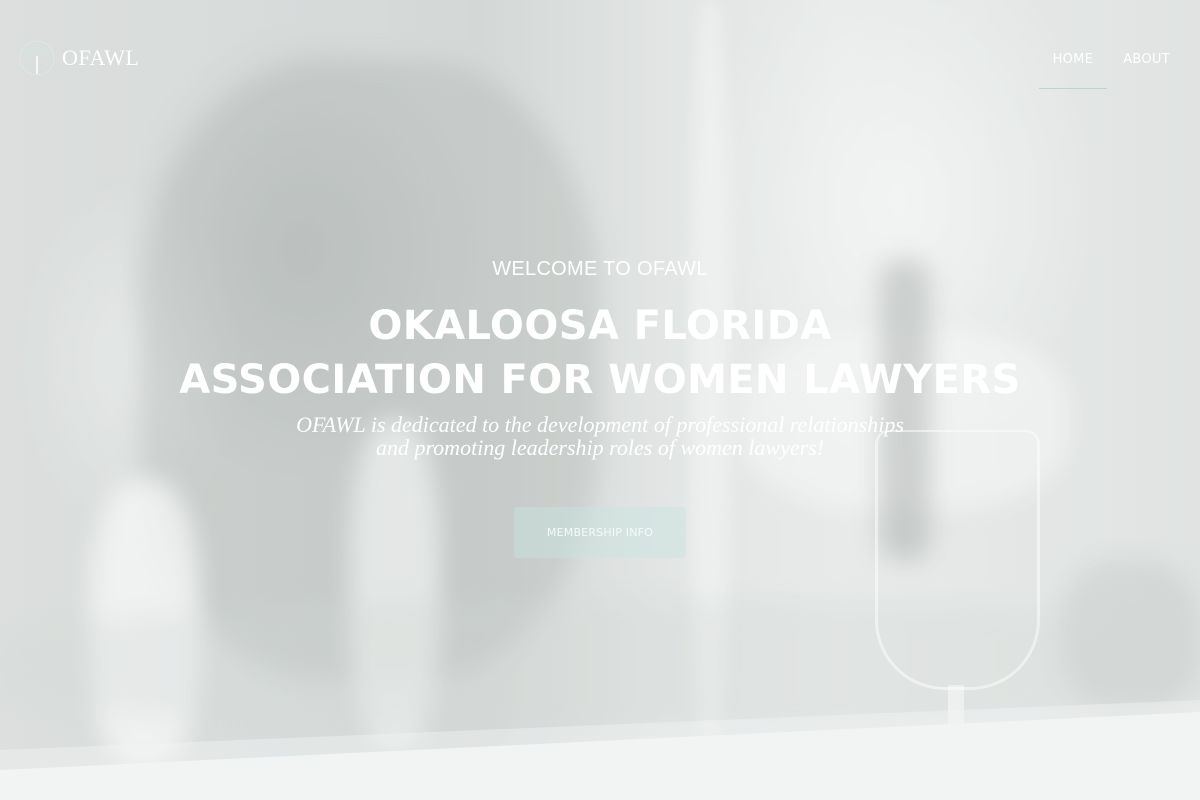 The width and height of the screenshot is (1200, 800). Describe the element at coordinates (101, 57) in the screenshot. I see `logo-text: OFAWL` at that location.